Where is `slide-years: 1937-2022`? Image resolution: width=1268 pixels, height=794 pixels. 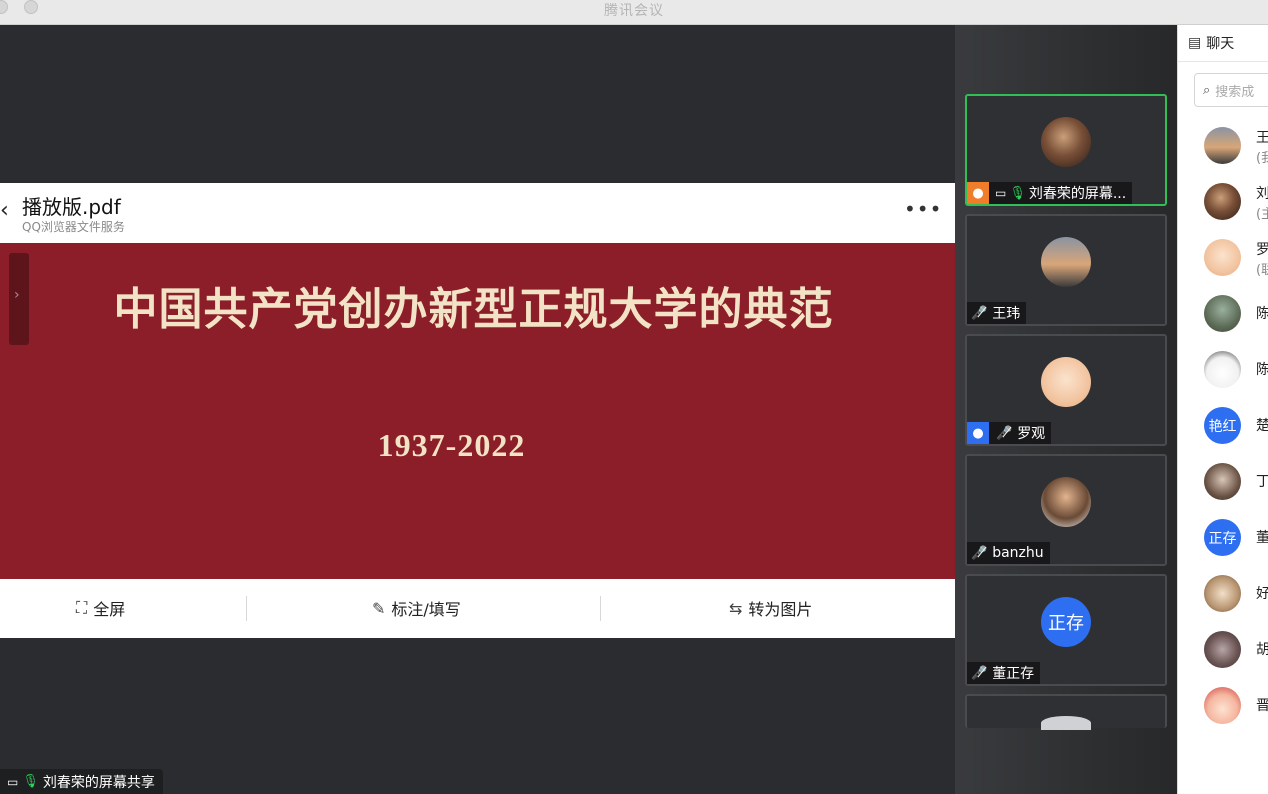
slide-years: 1937-2022 is located at coordinates (451, 445).